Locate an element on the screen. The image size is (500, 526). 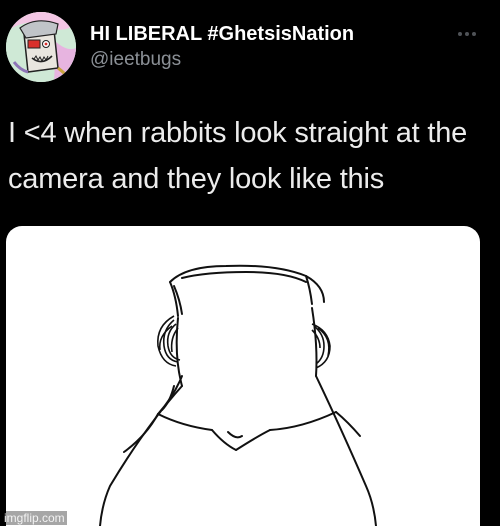
author-info: HI LIBERAL #GhetsisNation @ieetbugs is located at coordinates (270, 47).